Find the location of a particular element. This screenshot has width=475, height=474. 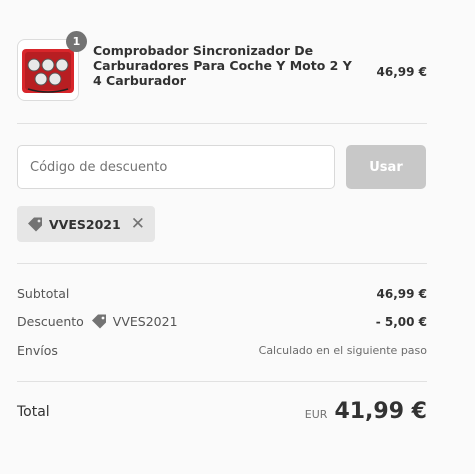

total-label: Total is located at coordinates (33, 411).